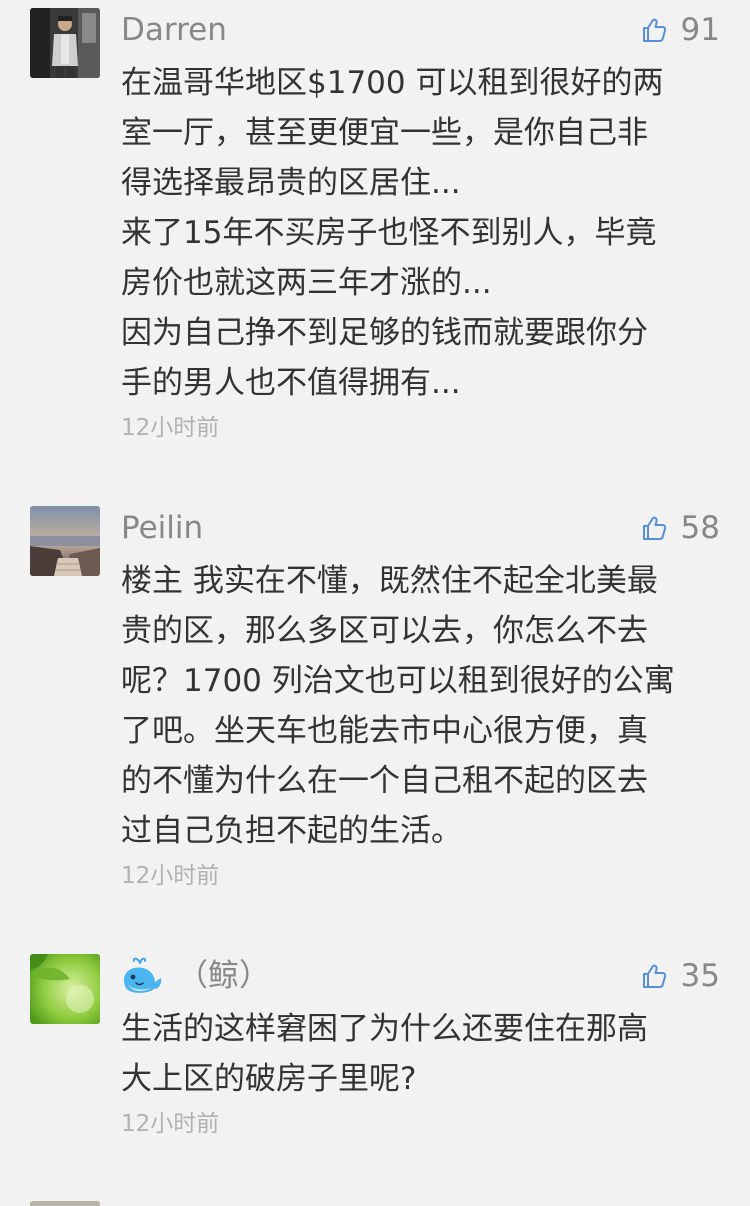 The image size is (750, 1206). I want to click on like-count: 91, so click(700, 30).